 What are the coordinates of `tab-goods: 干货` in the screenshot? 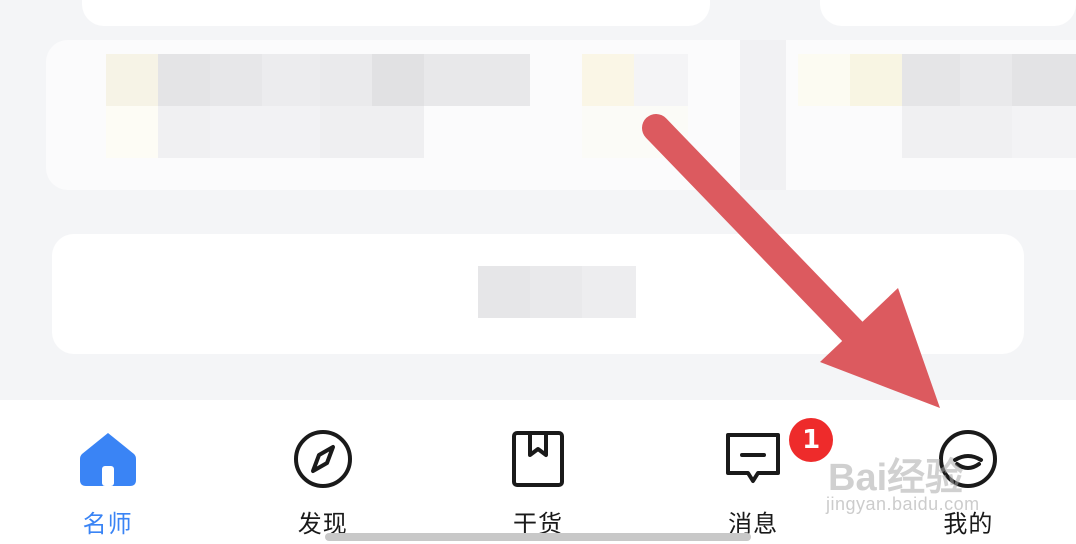 It's located at (538, 472).